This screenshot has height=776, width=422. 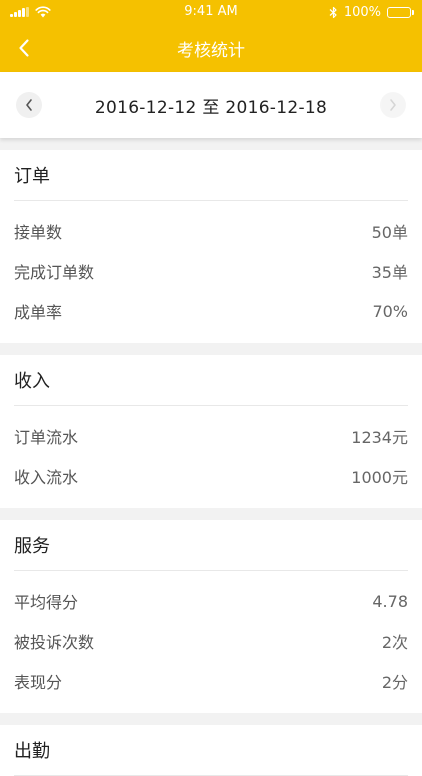 I want to click on stat-value: 1234元, so click(x=379, y=437).